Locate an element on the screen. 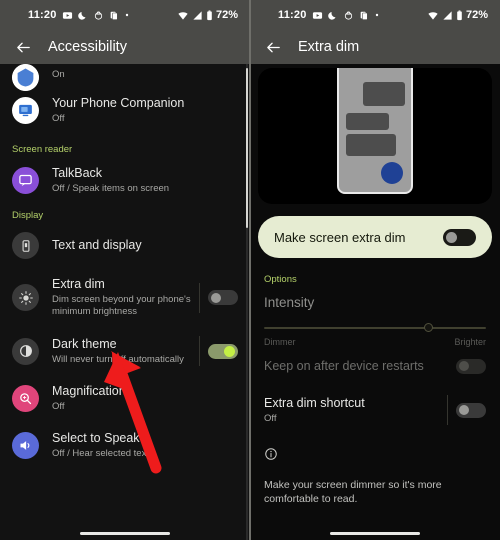 This screenshot has height=540, width=500. list-item-title: Dark theme is located at coordinates (84, 343).